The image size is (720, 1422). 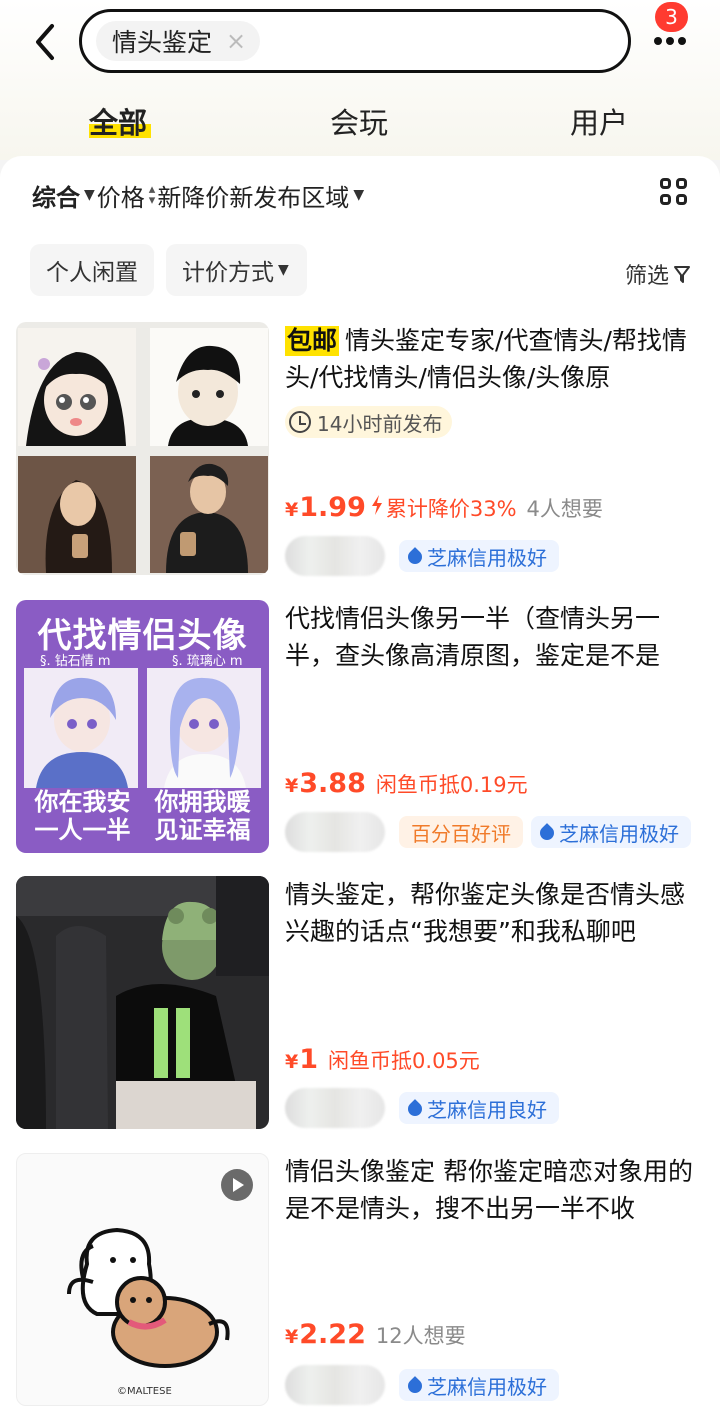 What do you see at coordinates (202, 829) in the screenshot?
I see `thumb-caption: 见证幸福` at bounding box center [202, 829].